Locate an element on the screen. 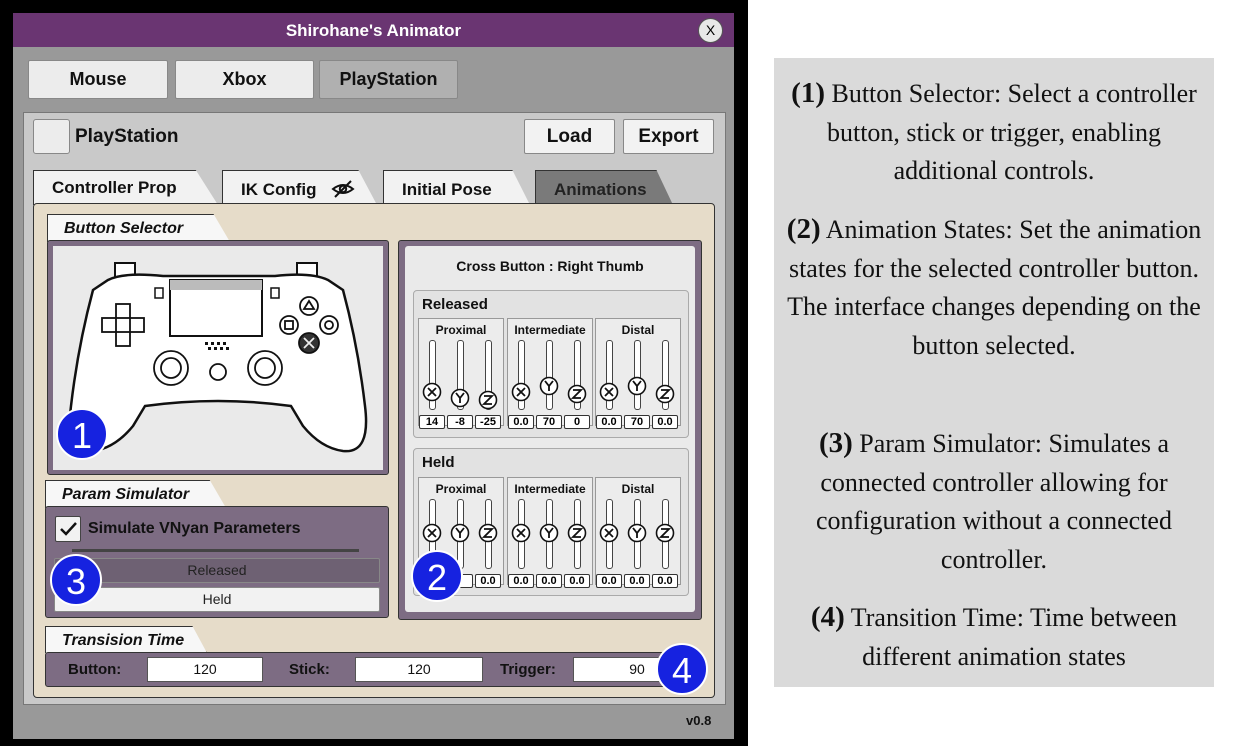 This screenshot has width=1243, height=746. tab-controller-prop: Controller Prop is located at coordinates (125, 187).